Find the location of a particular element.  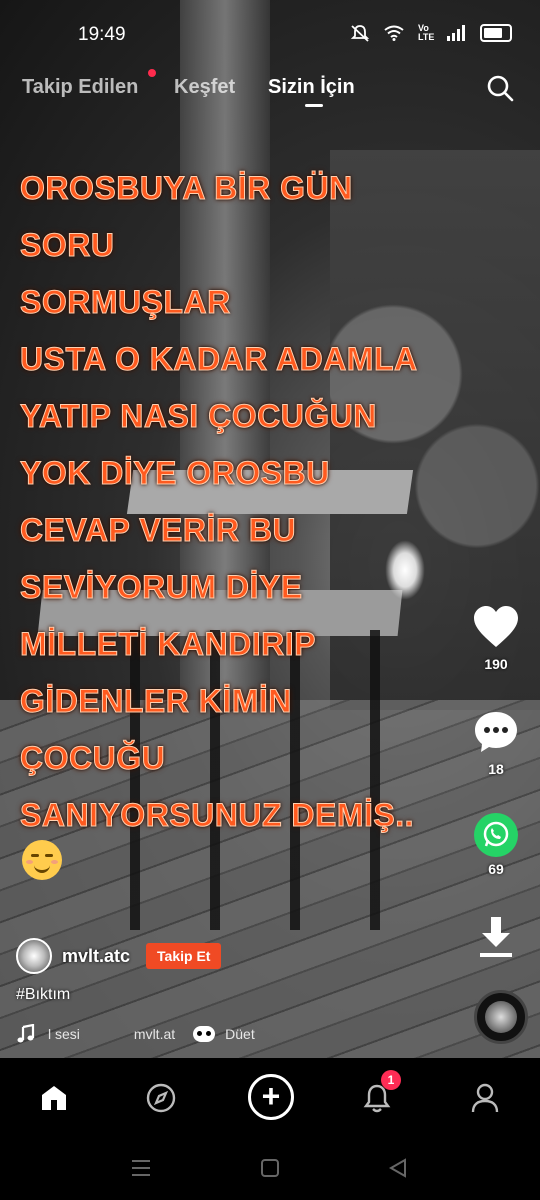

inbox-badge: 1 is located at coordinates (391, 1080).